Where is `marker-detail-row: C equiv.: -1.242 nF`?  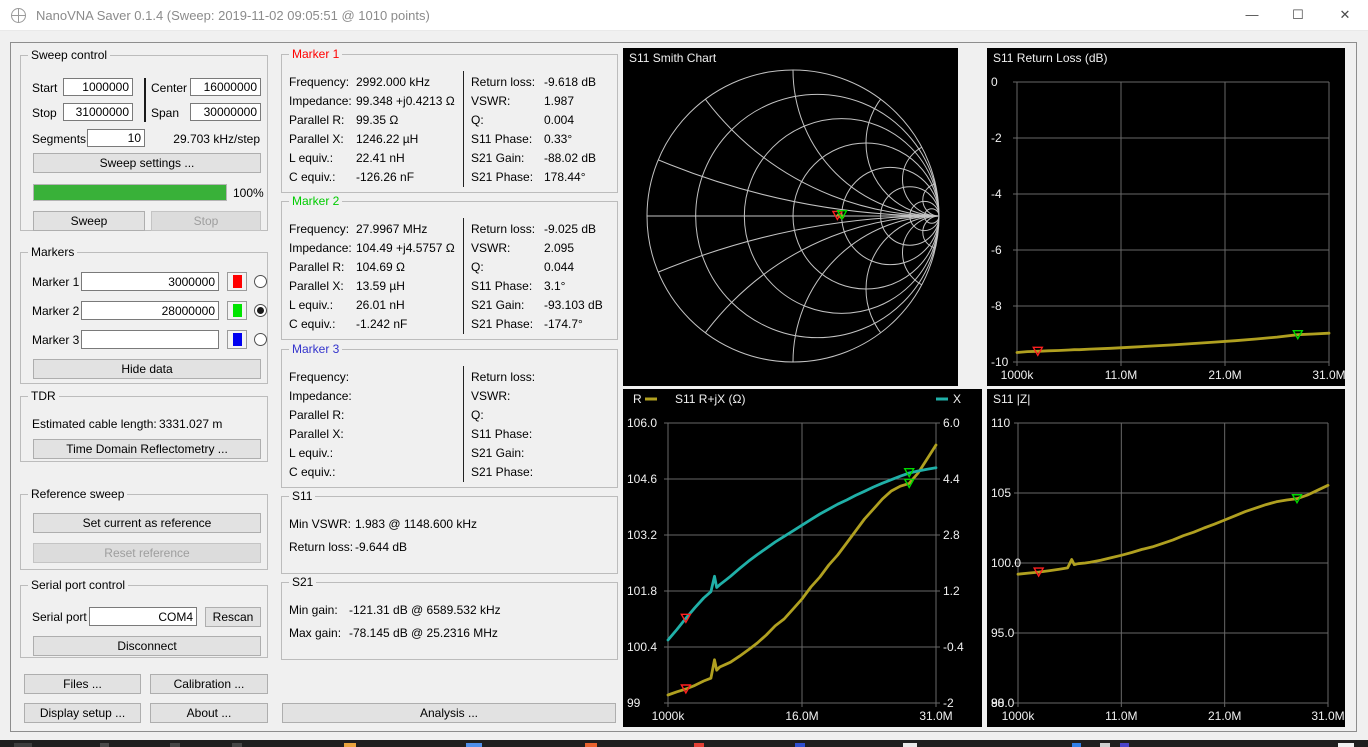 marker-detail-row: C equiv.: -1.242 nF is located at coordinates (348, 324).